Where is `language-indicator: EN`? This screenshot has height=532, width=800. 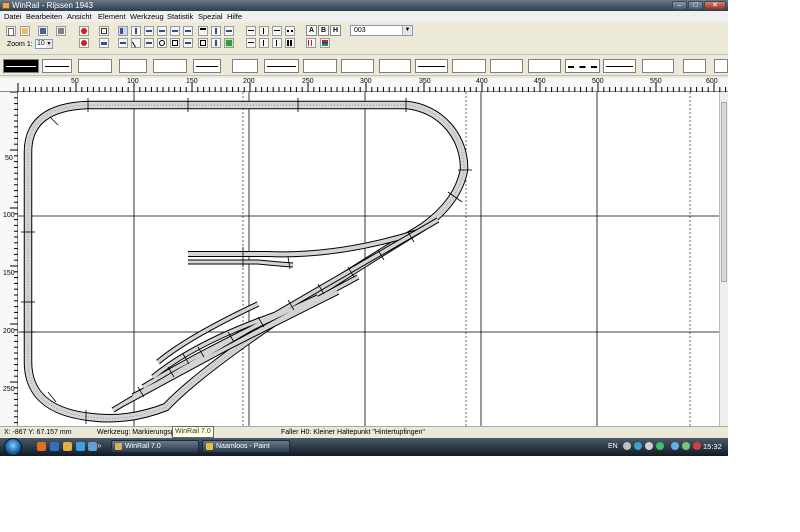 language-indicator: EN is located at coordinates (613, 447).